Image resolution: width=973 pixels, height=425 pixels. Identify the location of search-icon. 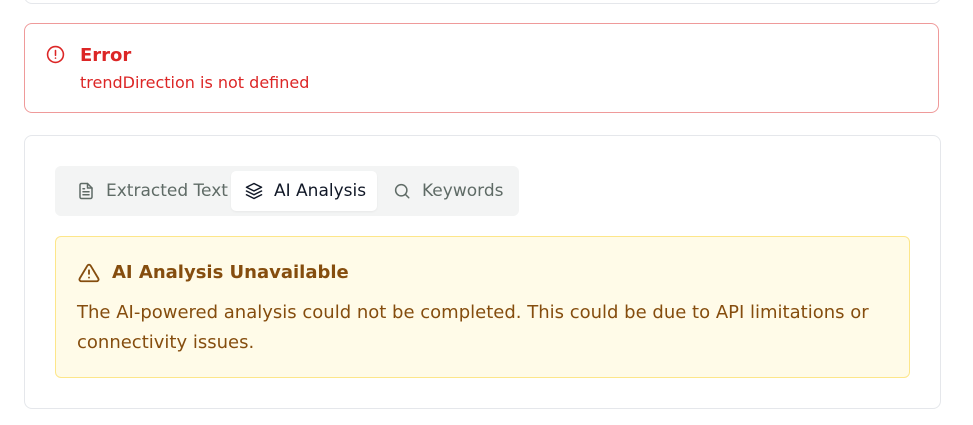
(402, 191).